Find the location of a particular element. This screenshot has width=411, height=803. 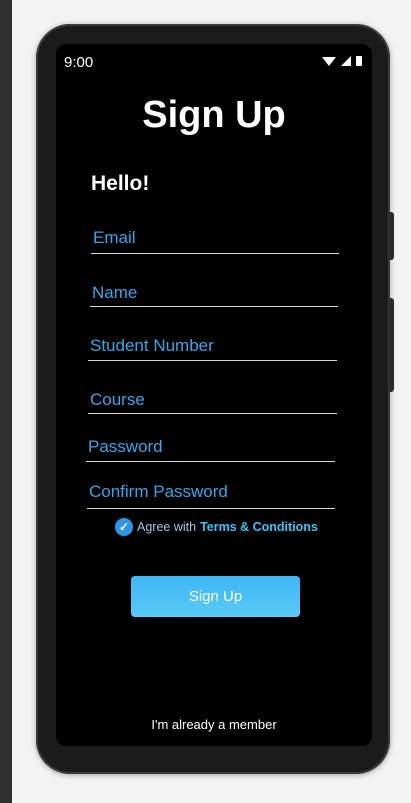

name-field-label: Name is located at coordinates (115, 292).